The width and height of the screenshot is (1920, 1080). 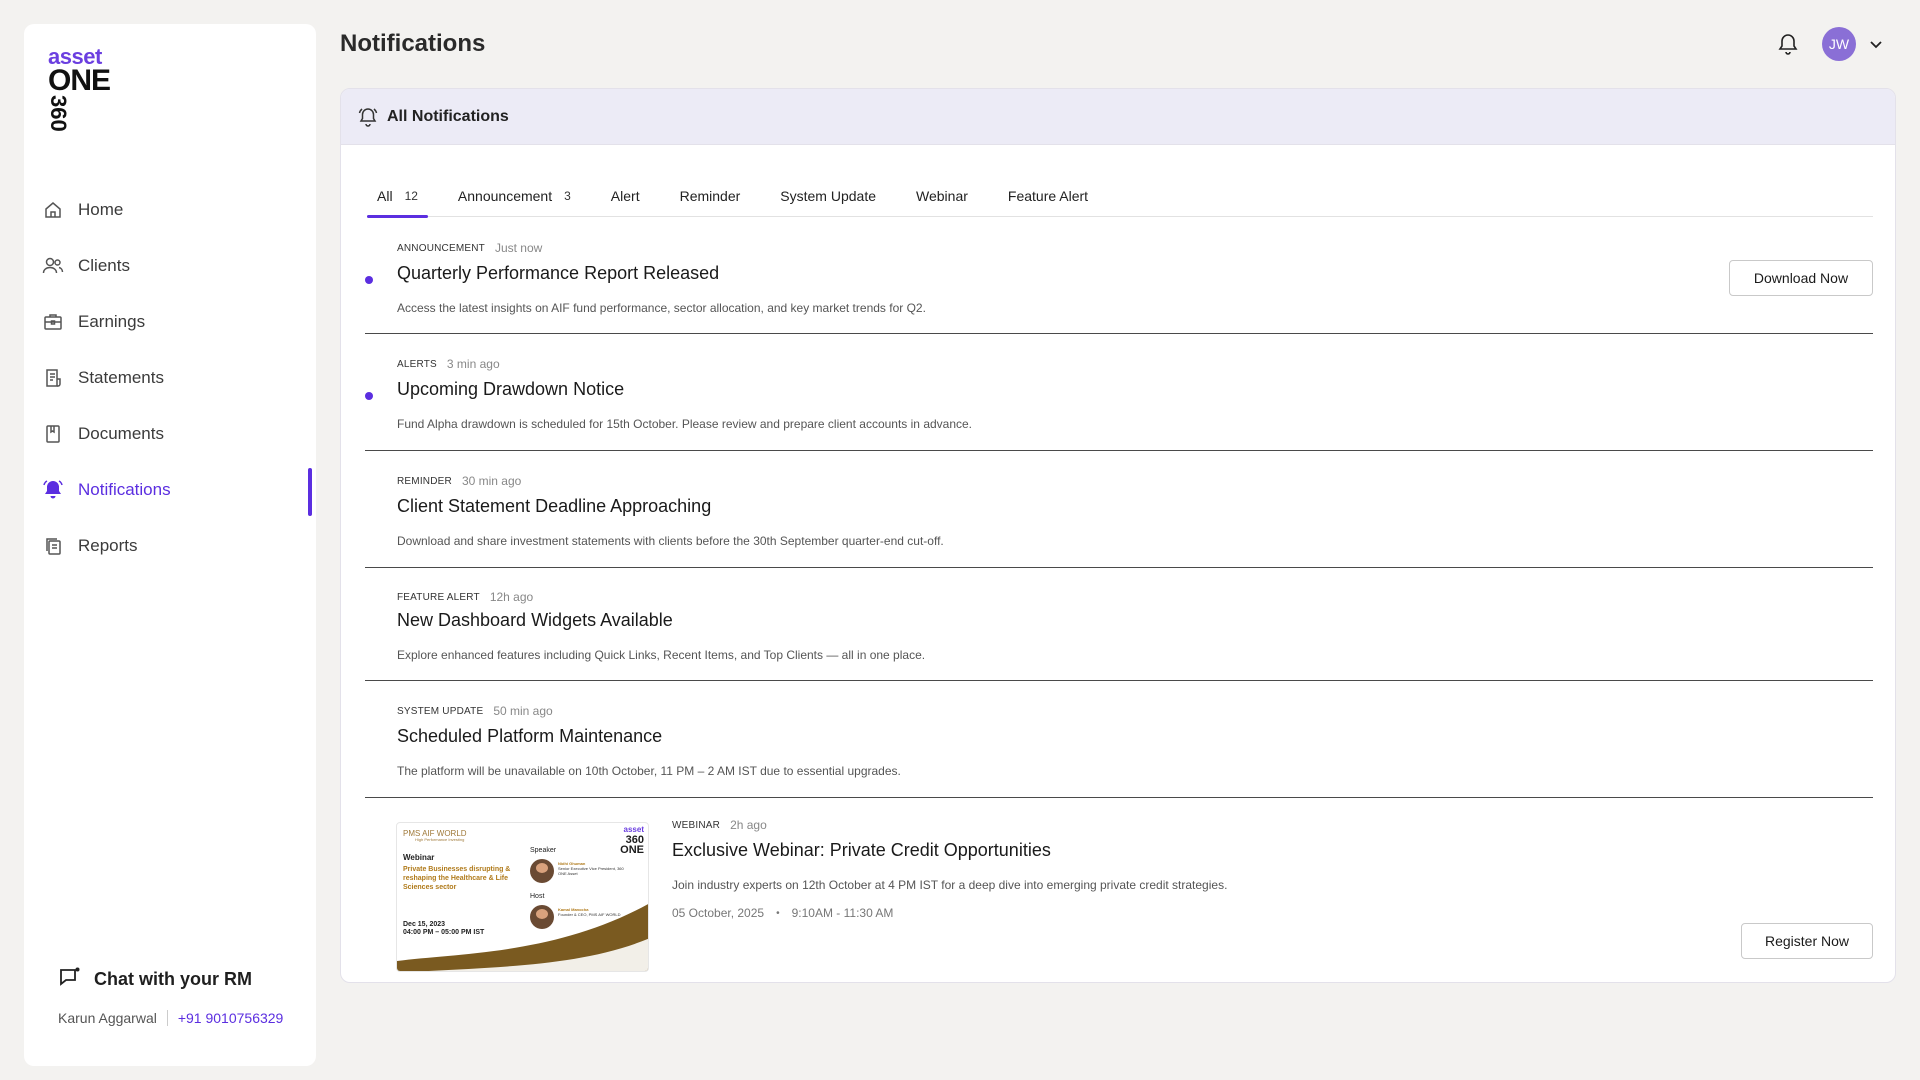 I want to click on sidebar-item-statements: Statements, so click(x=170, y=378).